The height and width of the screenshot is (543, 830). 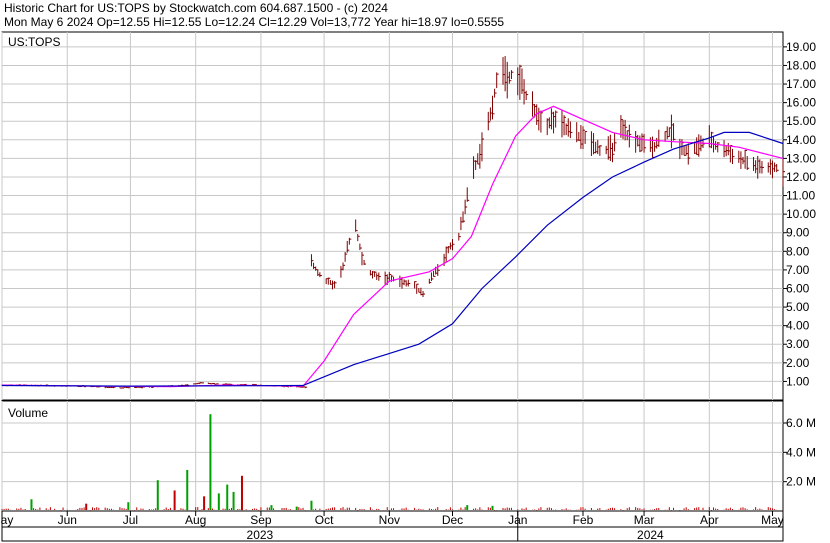 What do you see at coordinates (801, 103) in the screenshot?
I see `price-tick-label: 16.00` at bounding box center [801, 103].